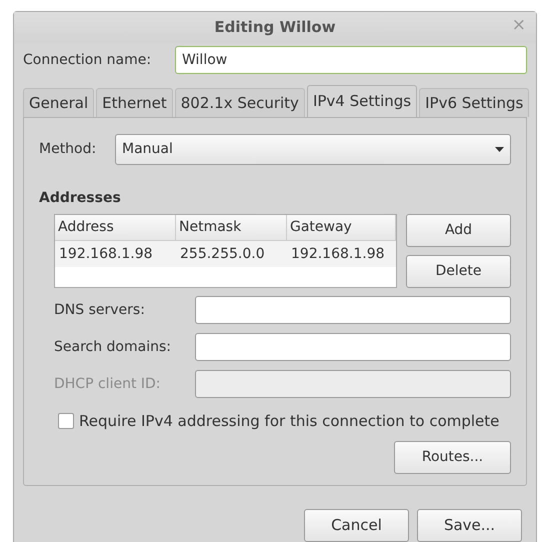 This screenshot has width=550, height=542. What do you see at coordinates (115, 227) in the screenshot?
I see `column-header: Address` at bounding box center [115, 227].